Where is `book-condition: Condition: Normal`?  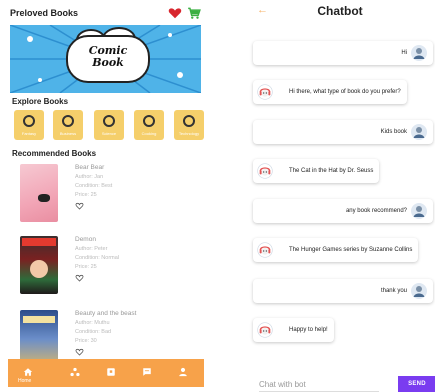
book-condition: Condition: Normal is located at coordinates (97, 258).